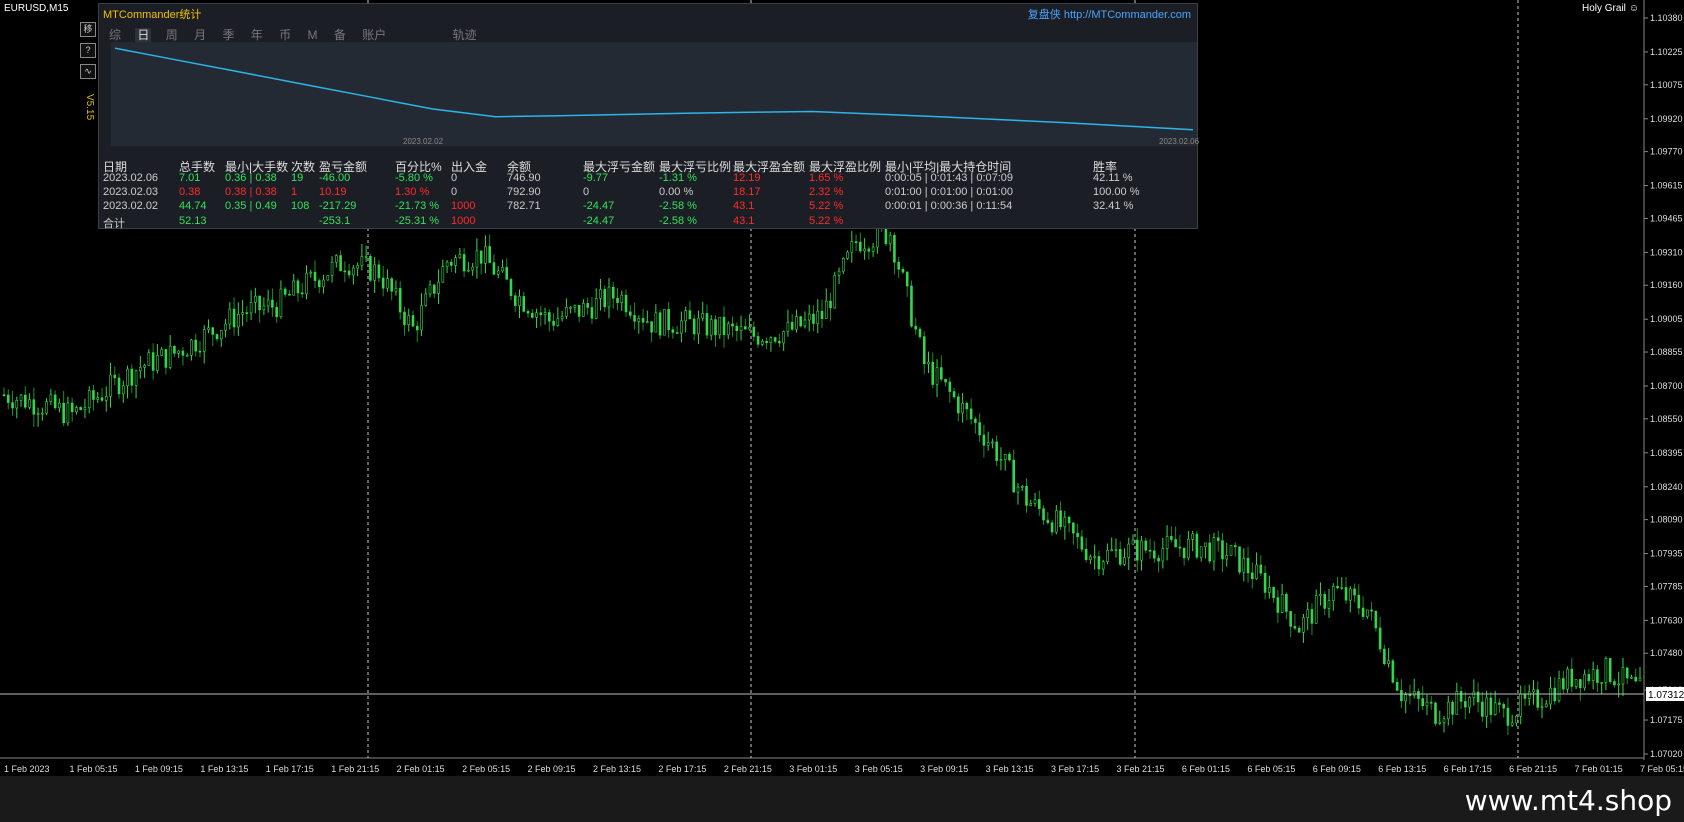  What do you see at coordinates (193, 221) in the screenshot?
I see `total-lots: 52.13` at bounding box center [193, 221].